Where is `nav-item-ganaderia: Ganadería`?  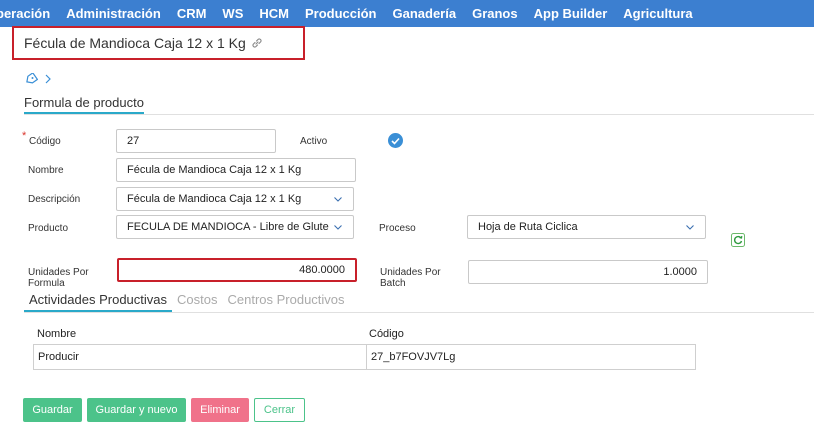
nav-item-ganaderia: Ganadería is located at coordinates (425, 13).